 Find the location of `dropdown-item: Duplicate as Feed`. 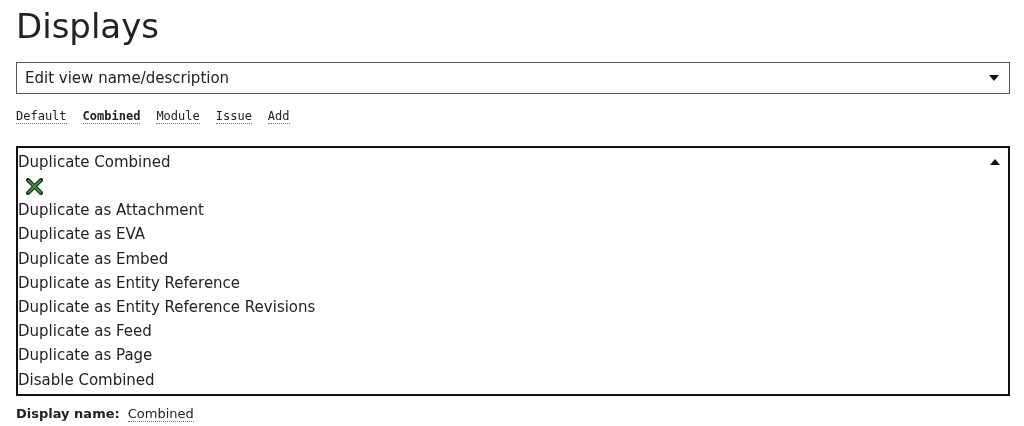

dropdown-item: Duplicate as Feed is located at coordinates (513, 331).